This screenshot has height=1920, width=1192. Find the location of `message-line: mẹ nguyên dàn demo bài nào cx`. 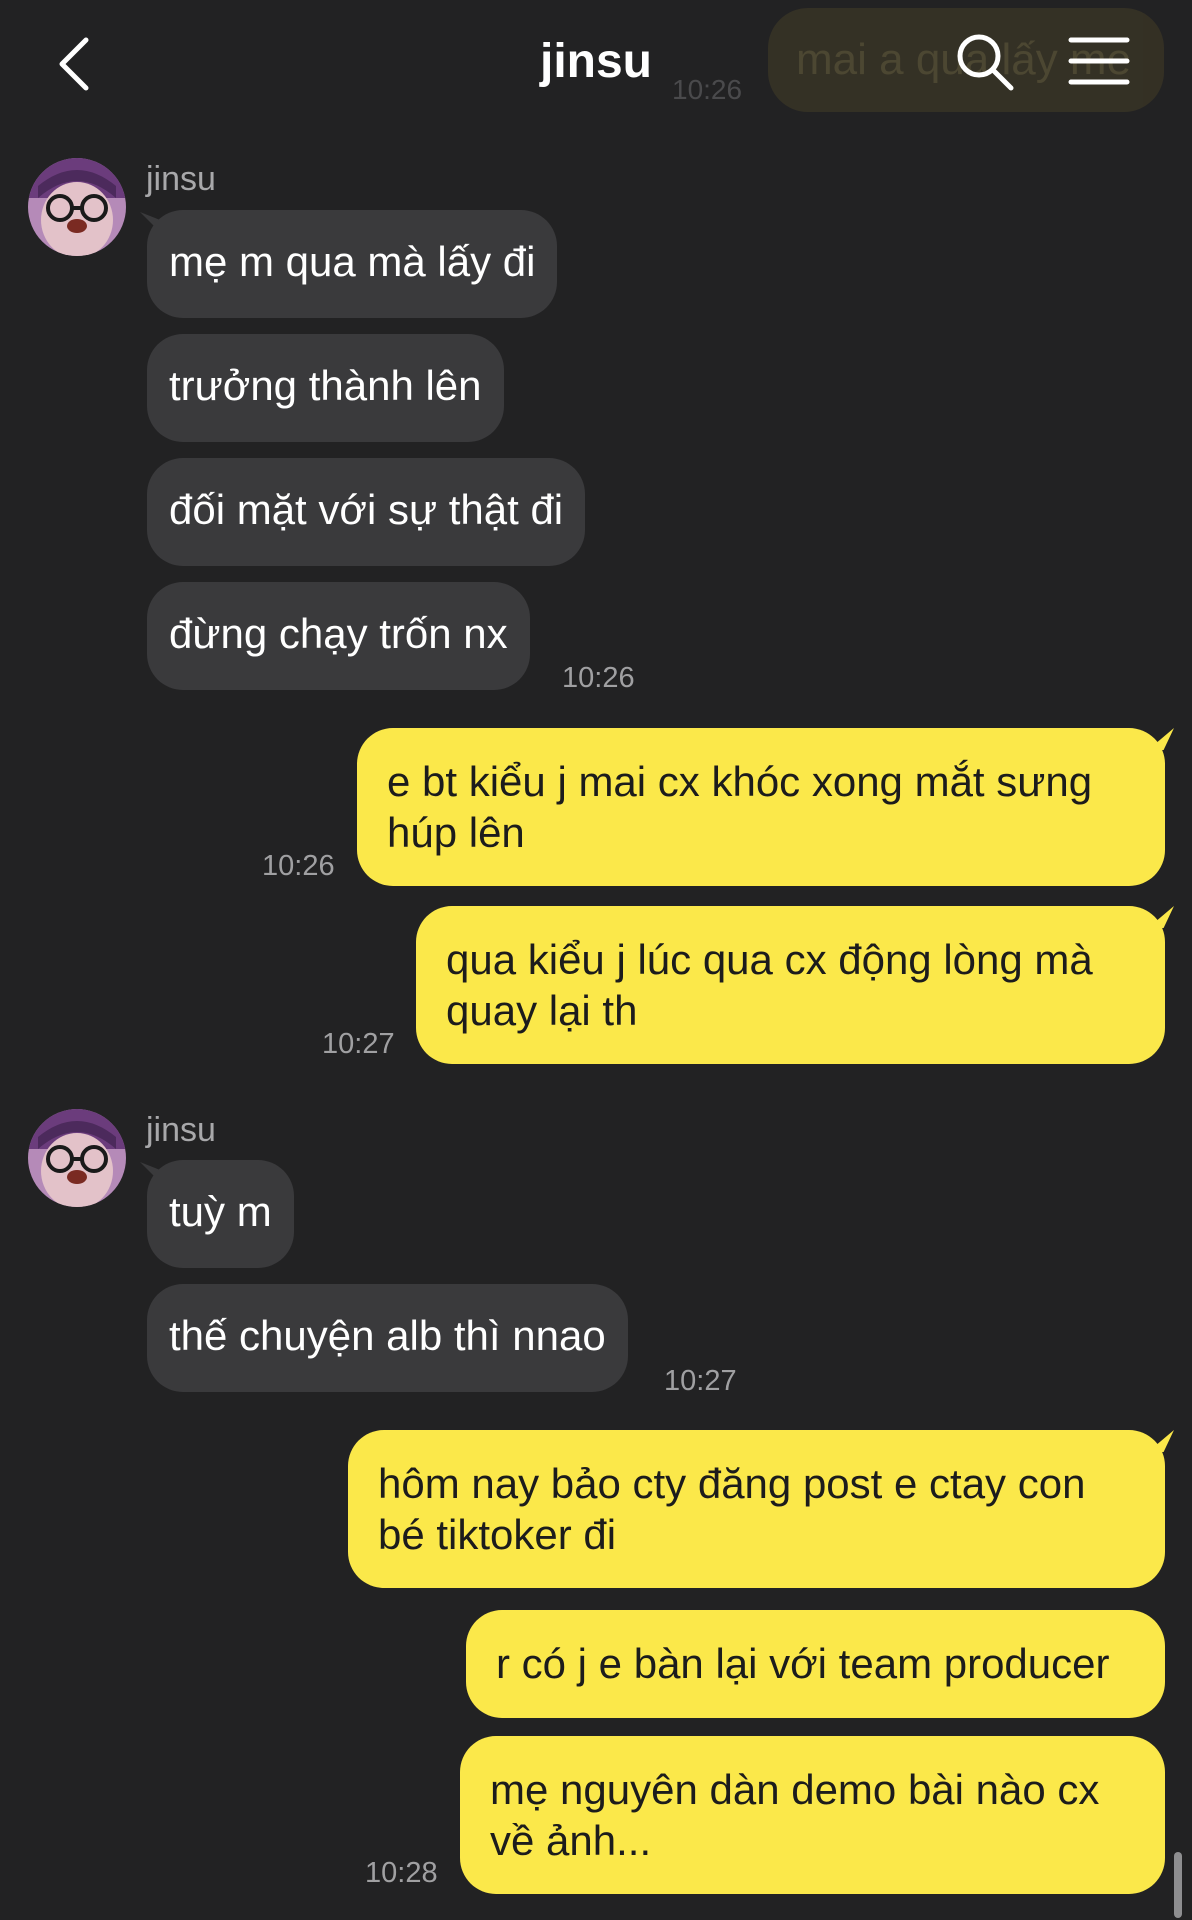

message-line: mẹ nguyên dàn demo bài nào cx is located at coordinates (795, 1789).